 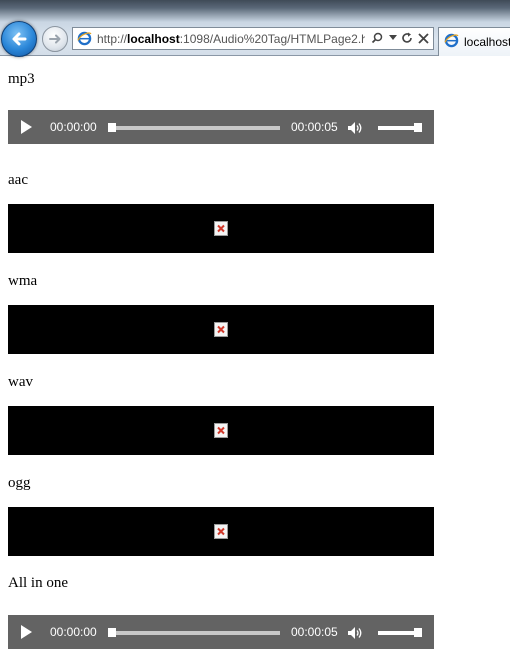 I want to click on audio-player-mp3: 00:00:00 00:00:05, so click(x=221, y=127).